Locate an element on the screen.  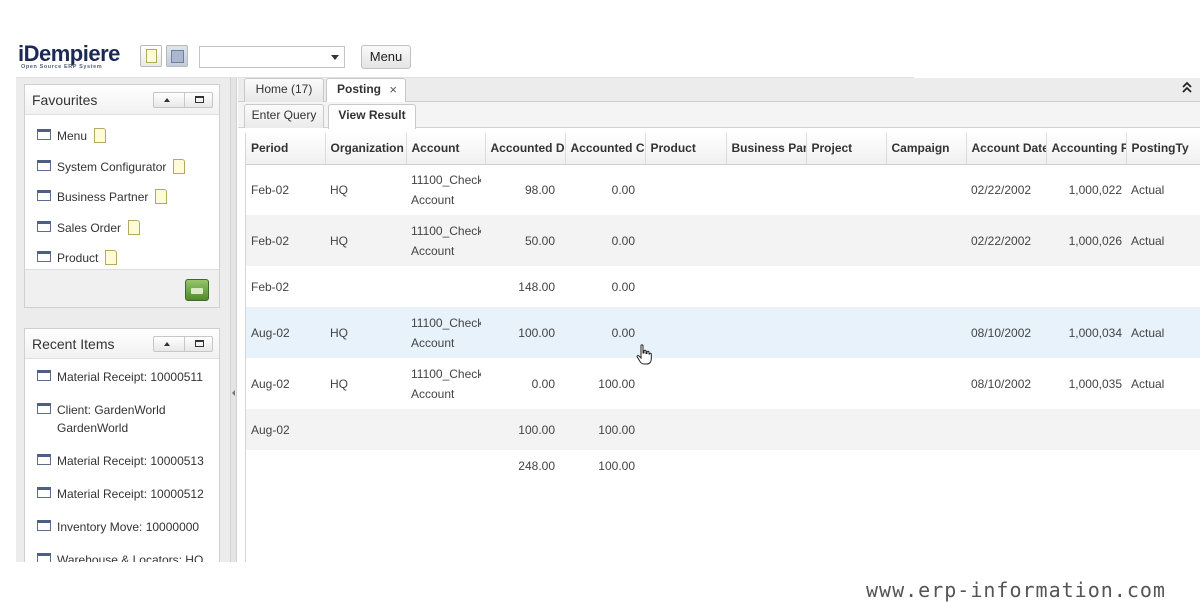
table-row-subtotal: Aug-02 100.00 100.00 is located at coordinates (723, 429).